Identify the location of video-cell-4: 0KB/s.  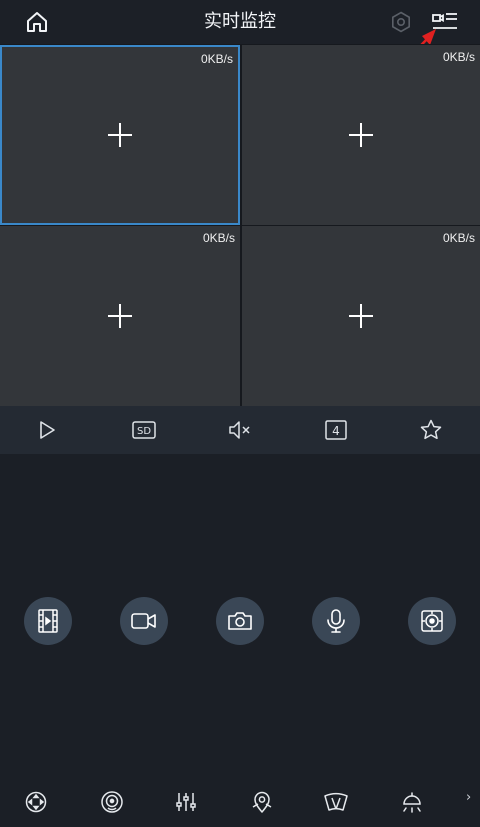
(361, 316).